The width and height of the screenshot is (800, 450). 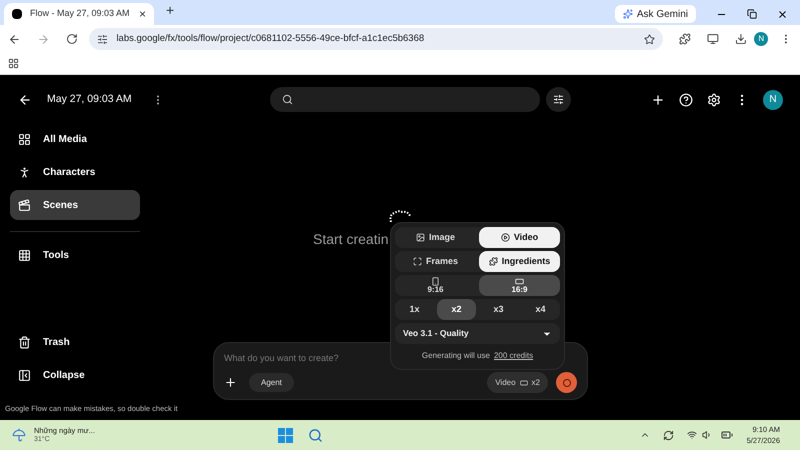 I want to click on sidebar-item: All Media, so click(x=75, y=139).